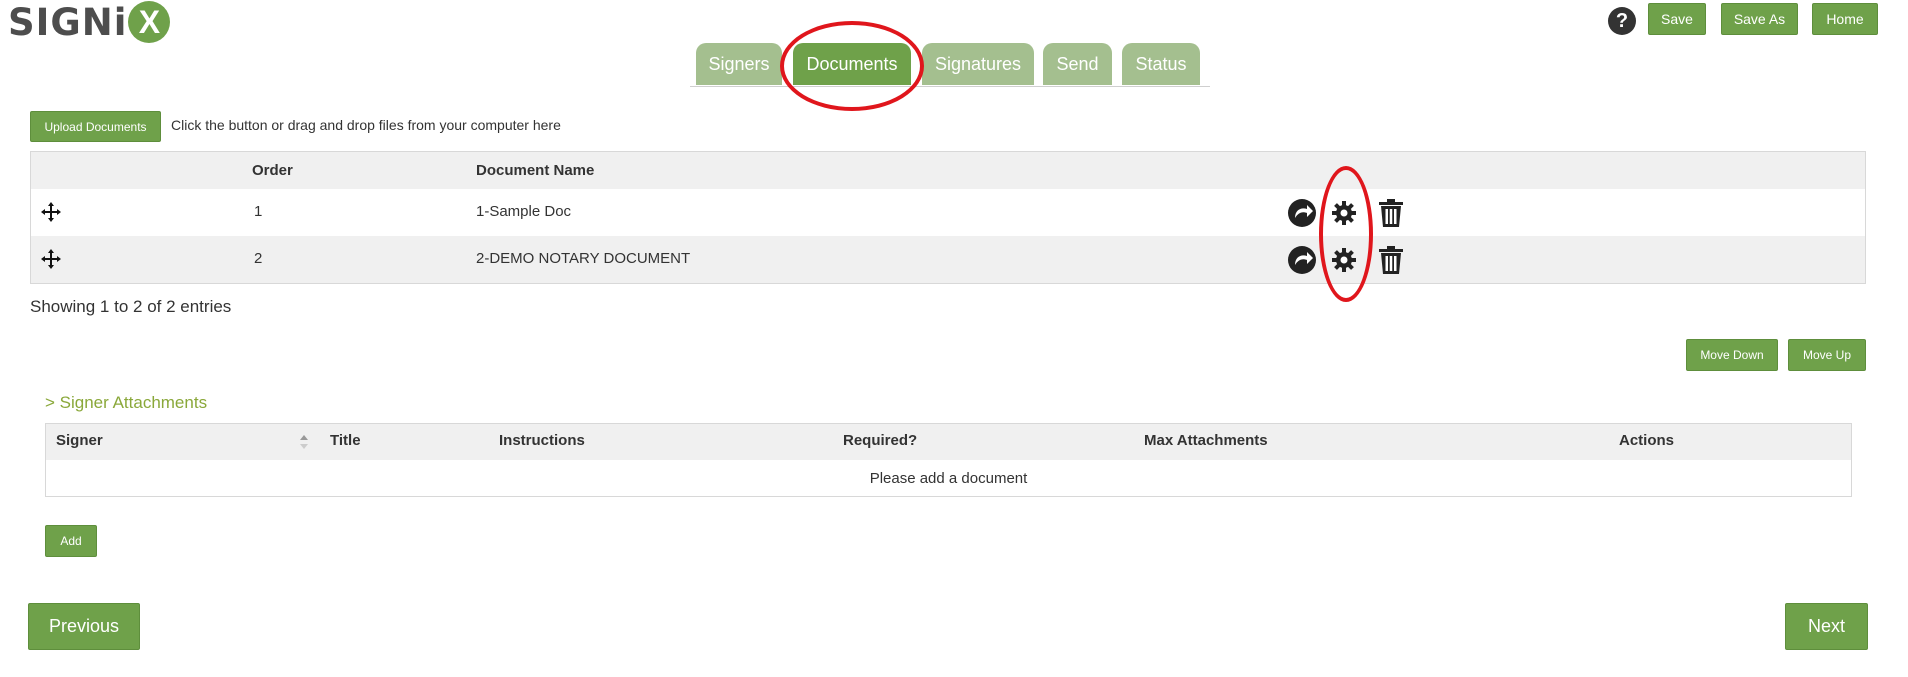 The width and height of the screenshot is (1908, 677). I want to click on signer-attachments-toggle: > Signer Attachments, so click(126, 403).